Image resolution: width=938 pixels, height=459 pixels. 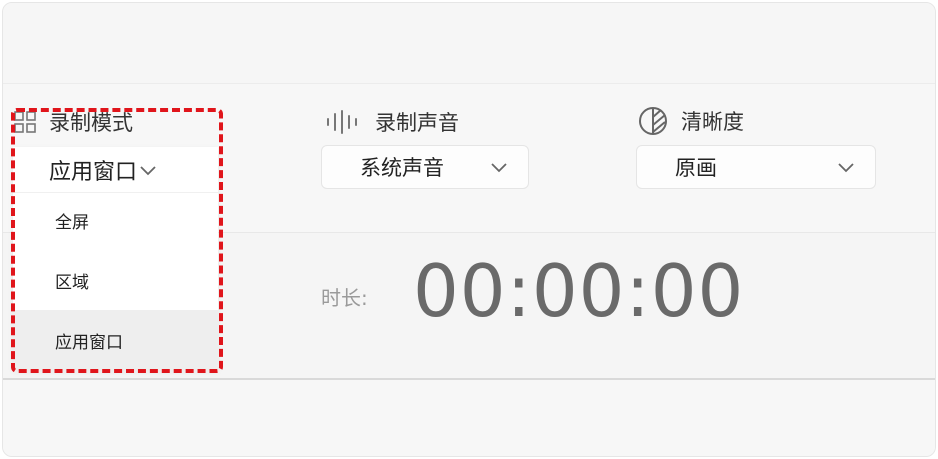 I want to click on clarity-label-group: 清晰度, so click(x=690, y=121).